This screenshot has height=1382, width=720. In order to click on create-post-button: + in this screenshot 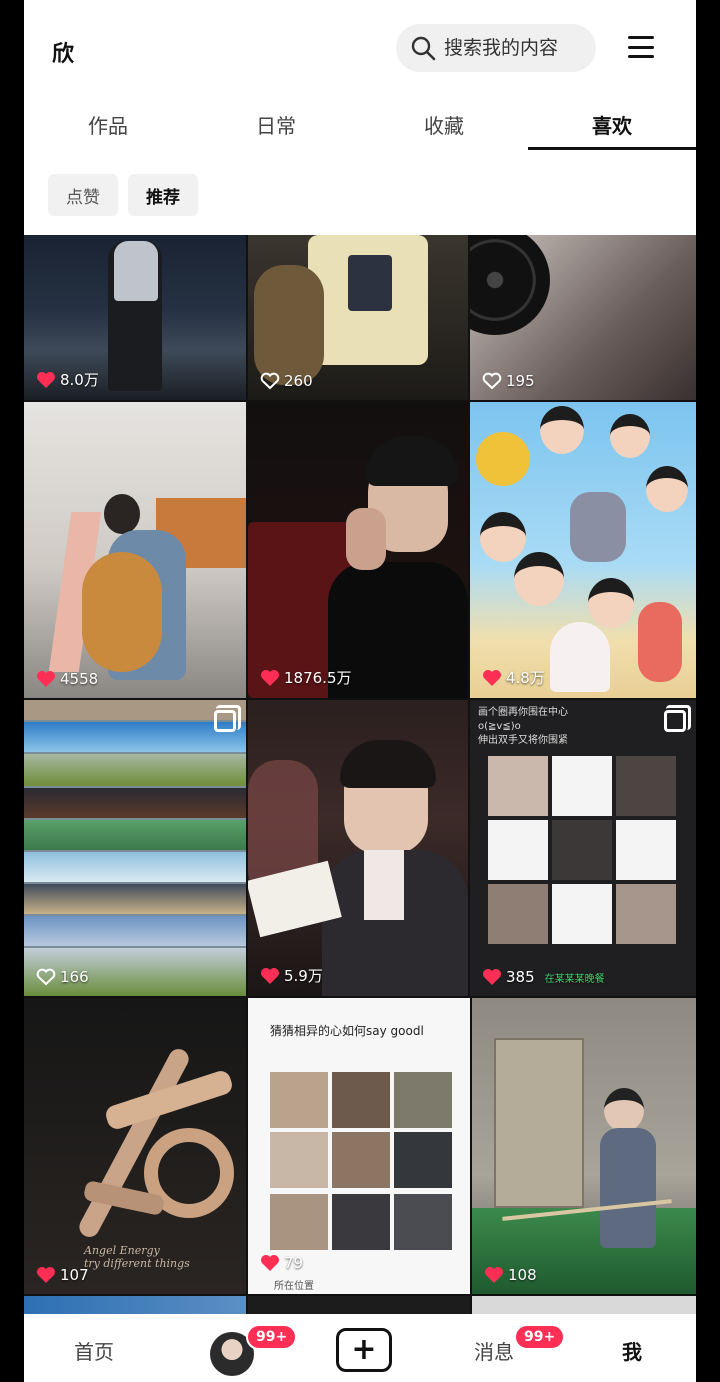, I will do `click(364, 1350)`.